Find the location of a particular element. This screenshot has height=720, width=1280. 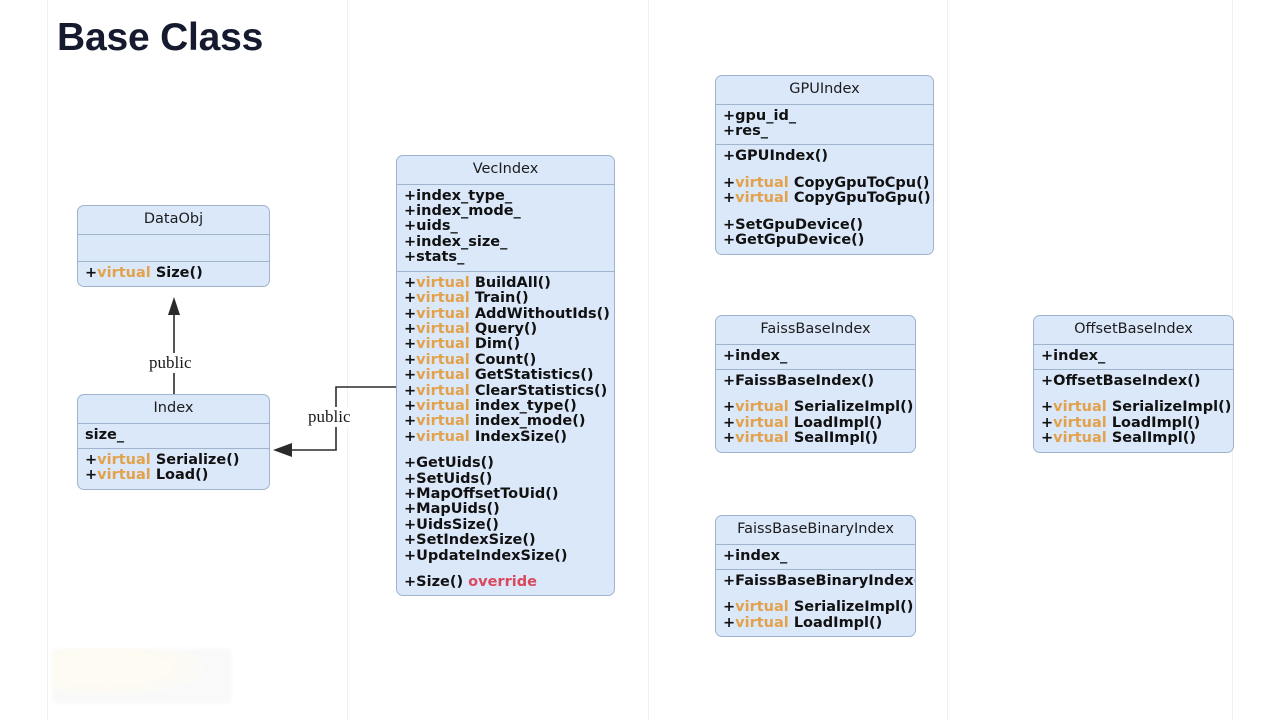

class-member: +virtual AddWithoutIds() is located at coordinates (507, 313).